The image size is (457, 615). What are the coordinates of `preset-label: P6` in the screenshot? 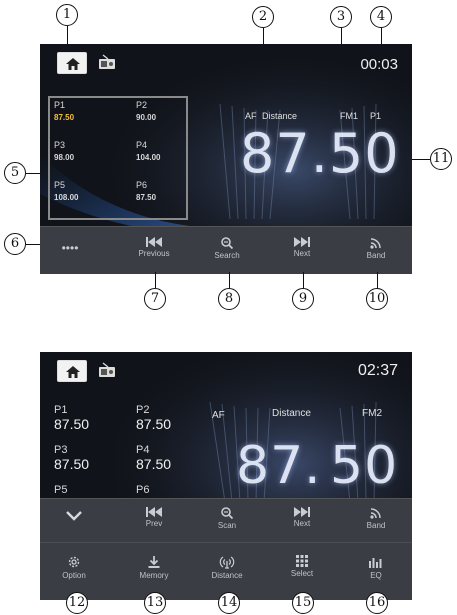 It's located at (143, 490).